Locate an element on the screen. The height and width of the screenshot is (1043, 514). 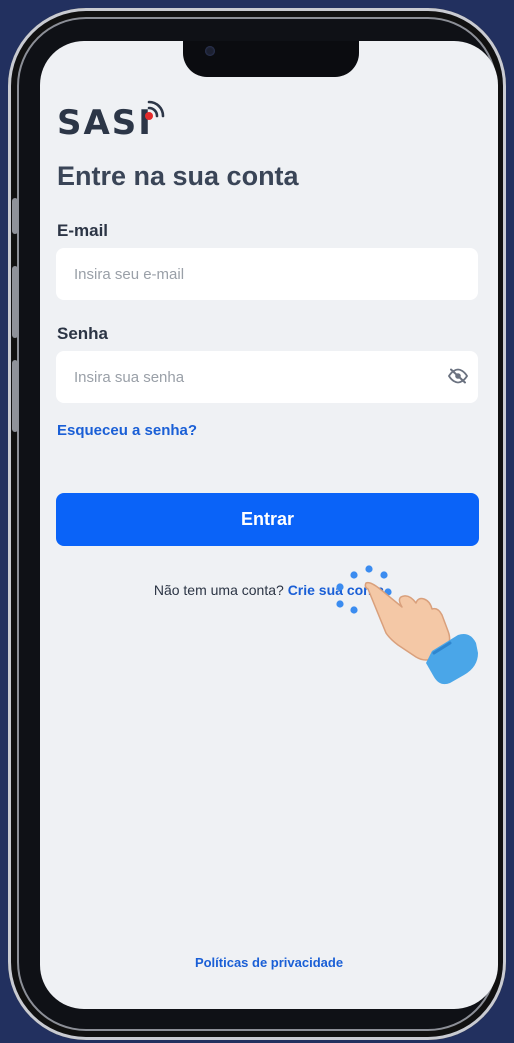
email-label: E-mail is located at coordinates (83, 230).